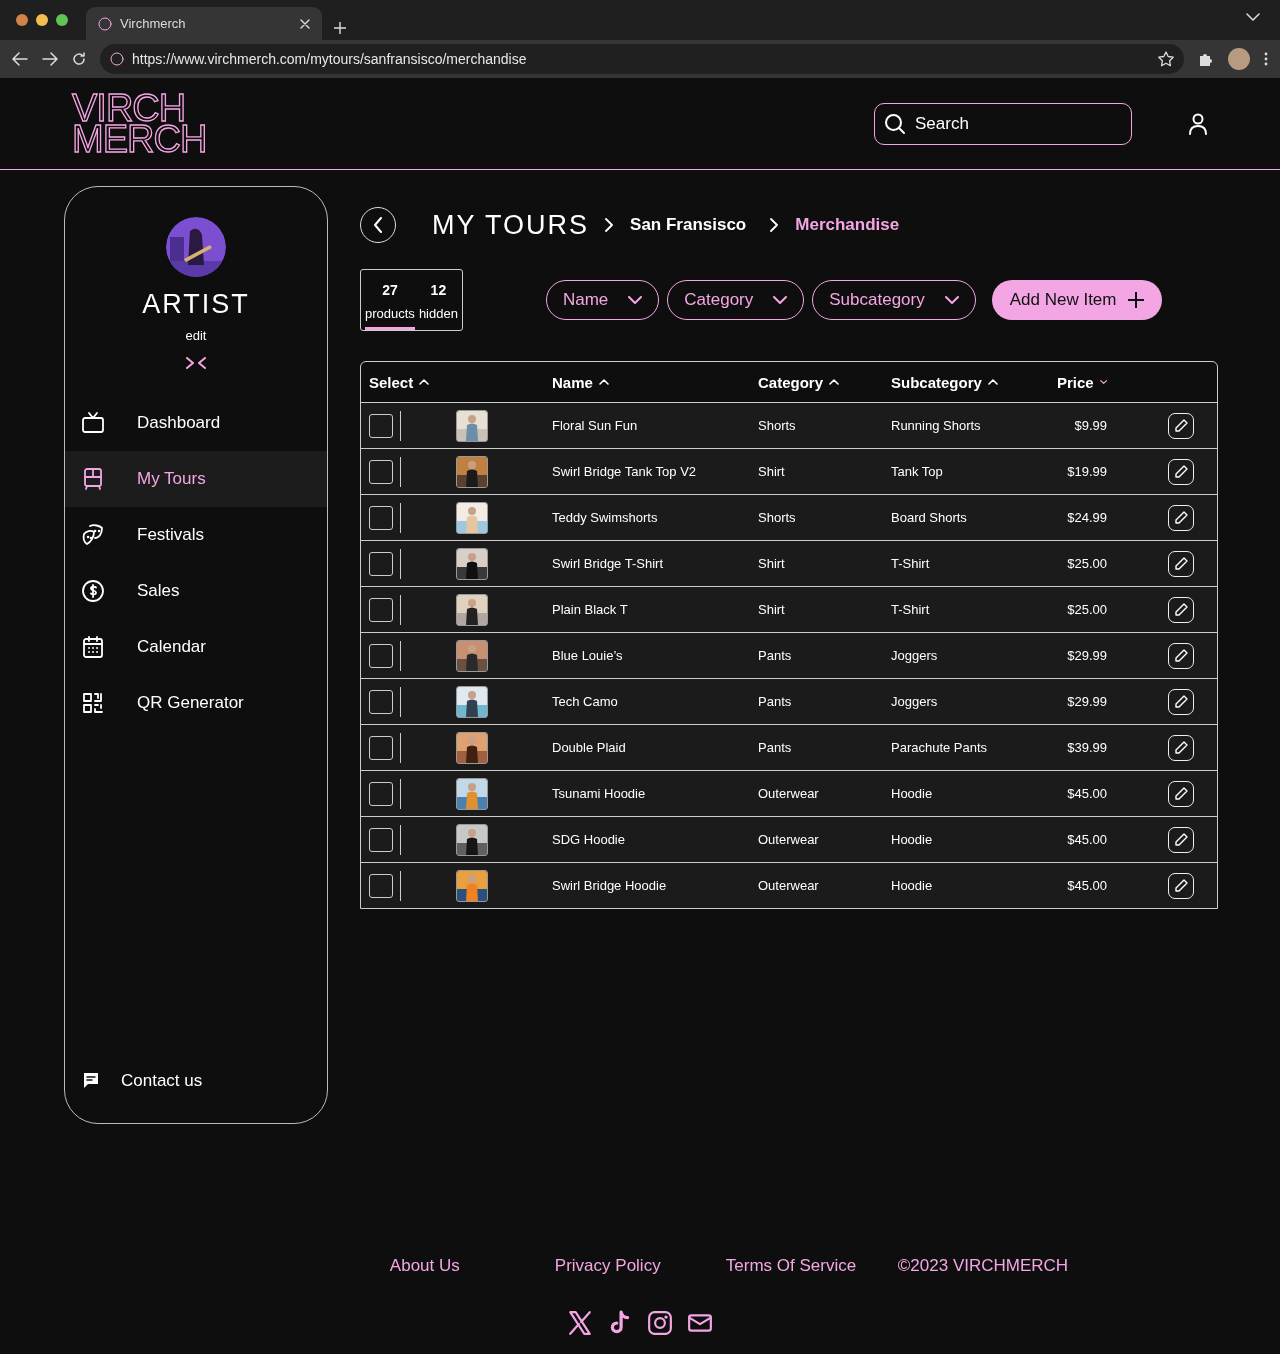 This screenshot has height=1354, width=1280. Describe the element at coordinates (79, 59) in the screenshot. I see `reload-icon` at that location.